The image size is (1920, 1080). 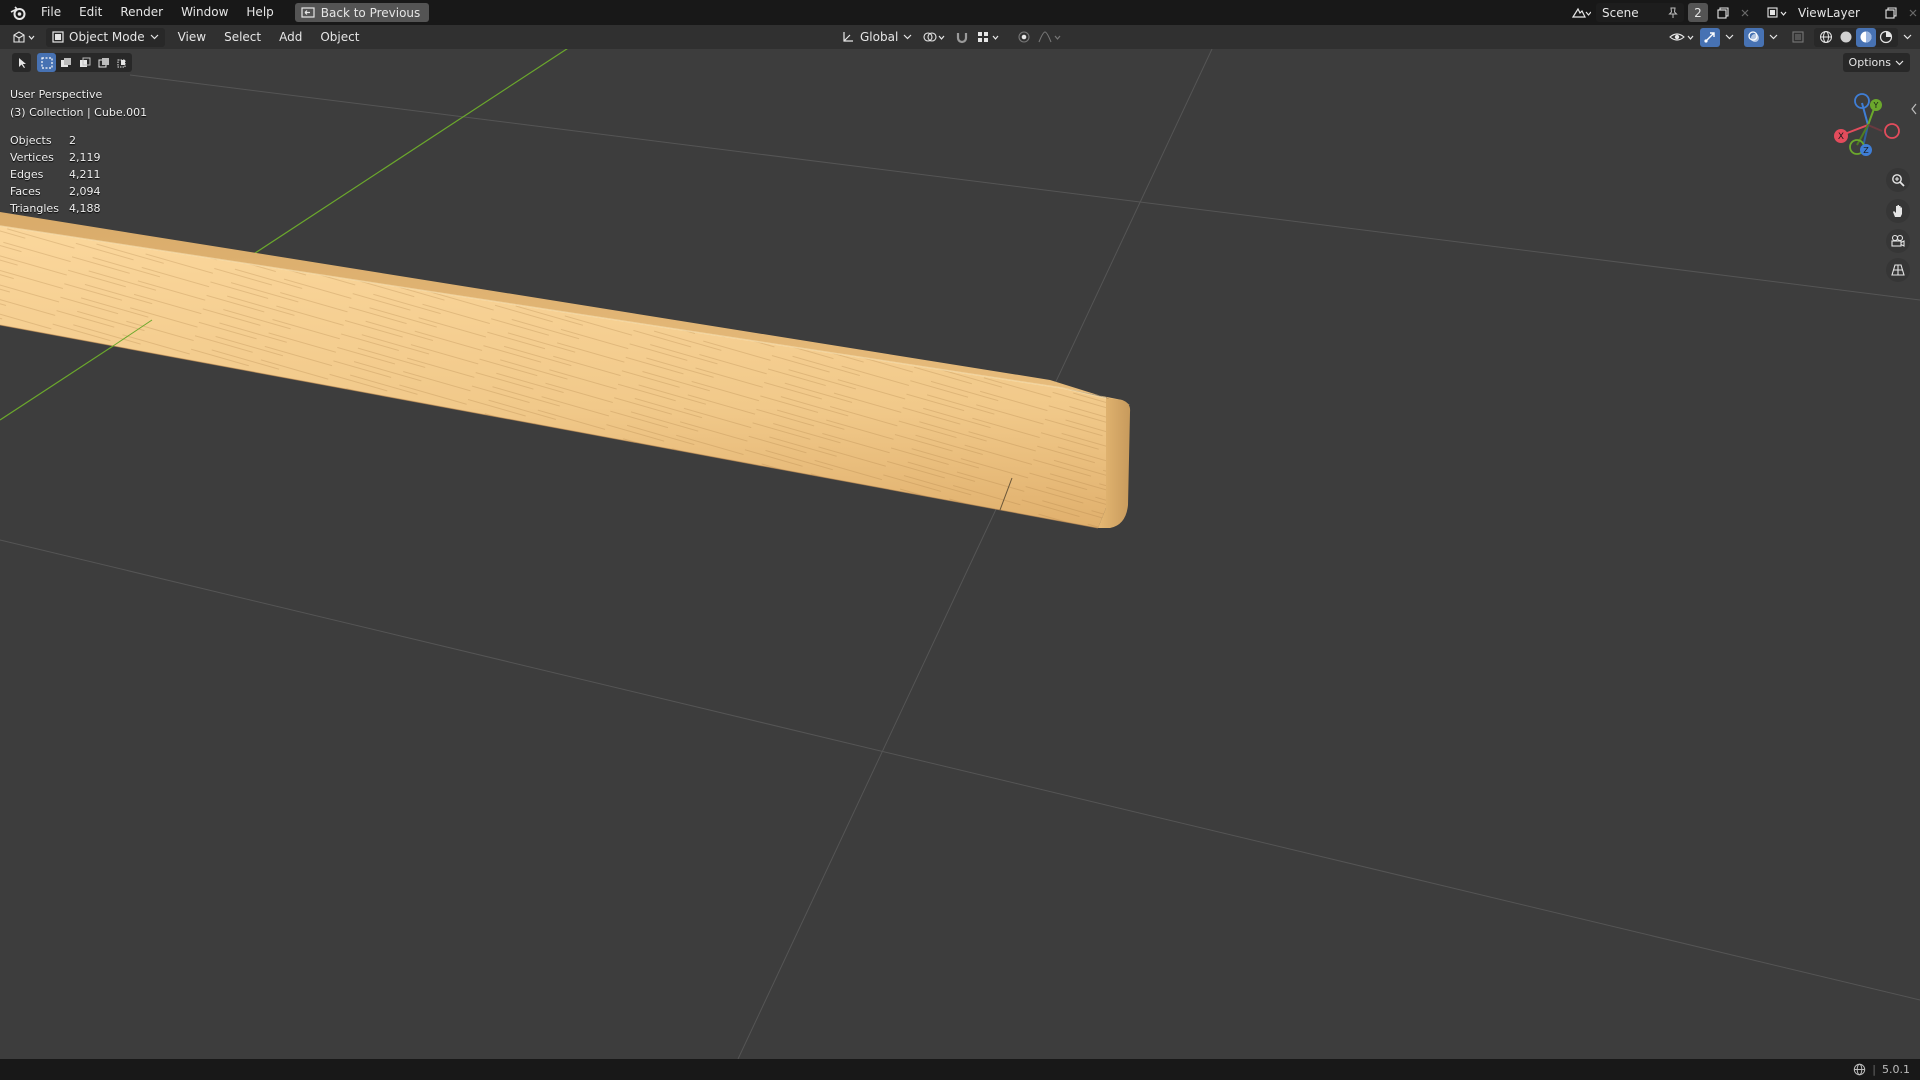 I want to click on shading-options-dropdown, so click(x=1907, y=37).